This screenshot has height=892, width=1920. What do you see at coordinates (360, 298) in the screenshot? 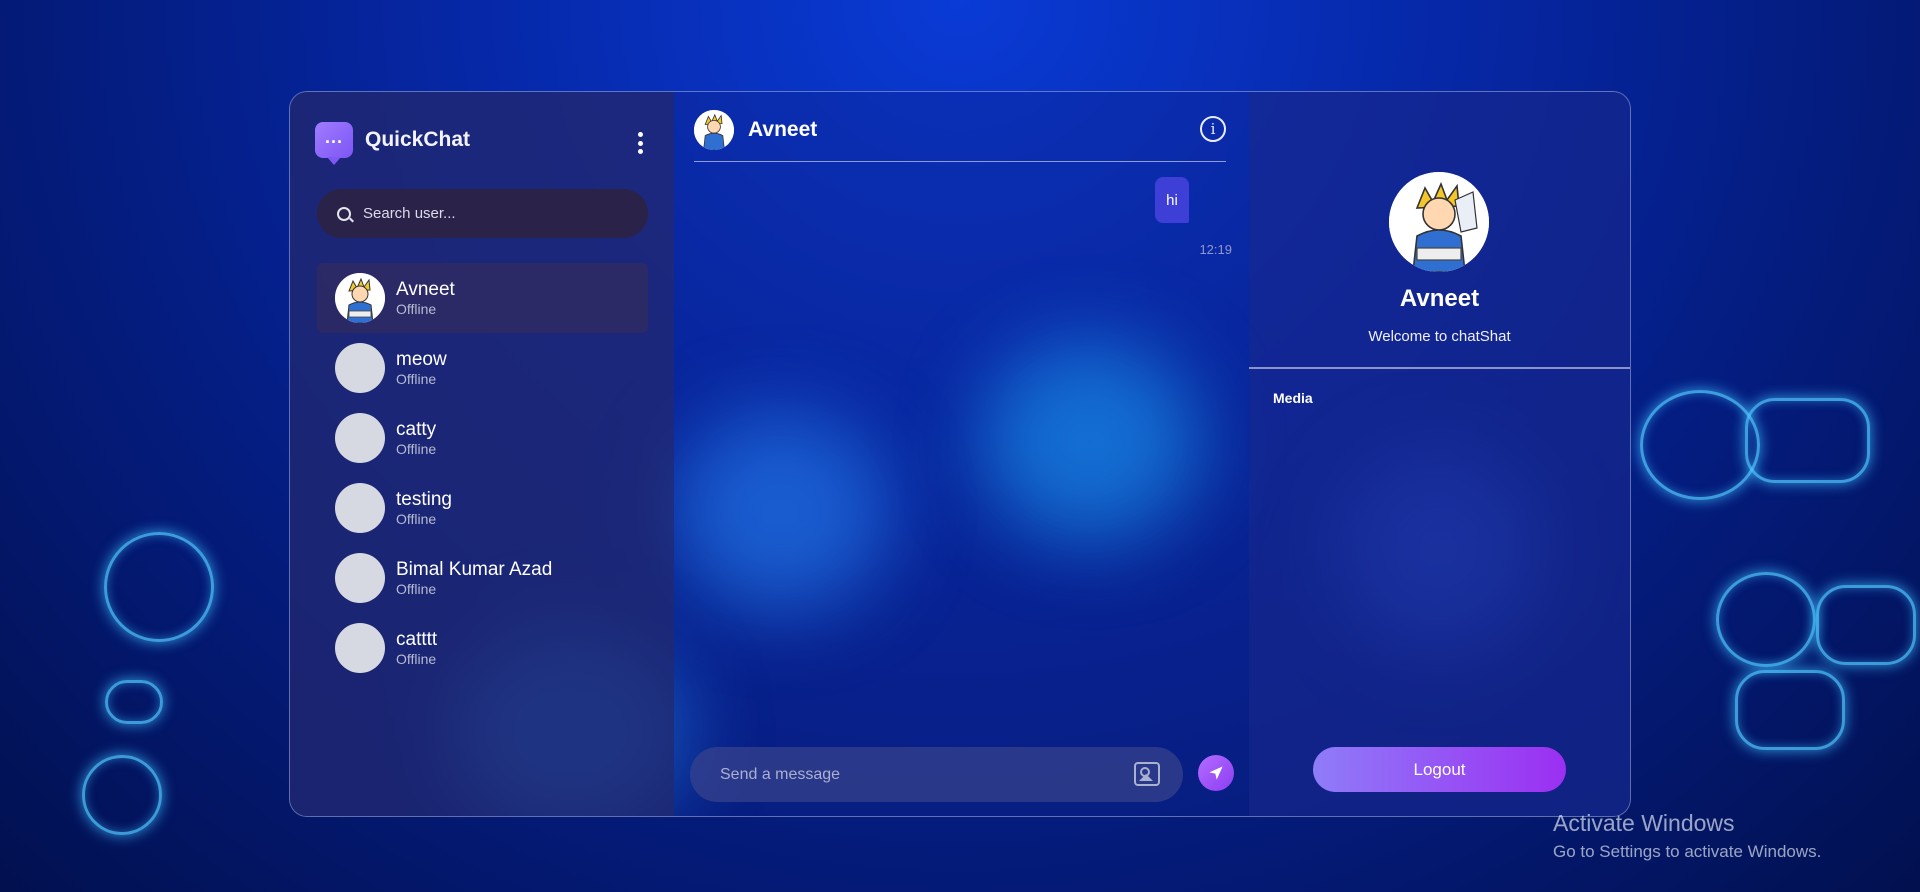
I see `avatar` at bounding box center [360, 298].